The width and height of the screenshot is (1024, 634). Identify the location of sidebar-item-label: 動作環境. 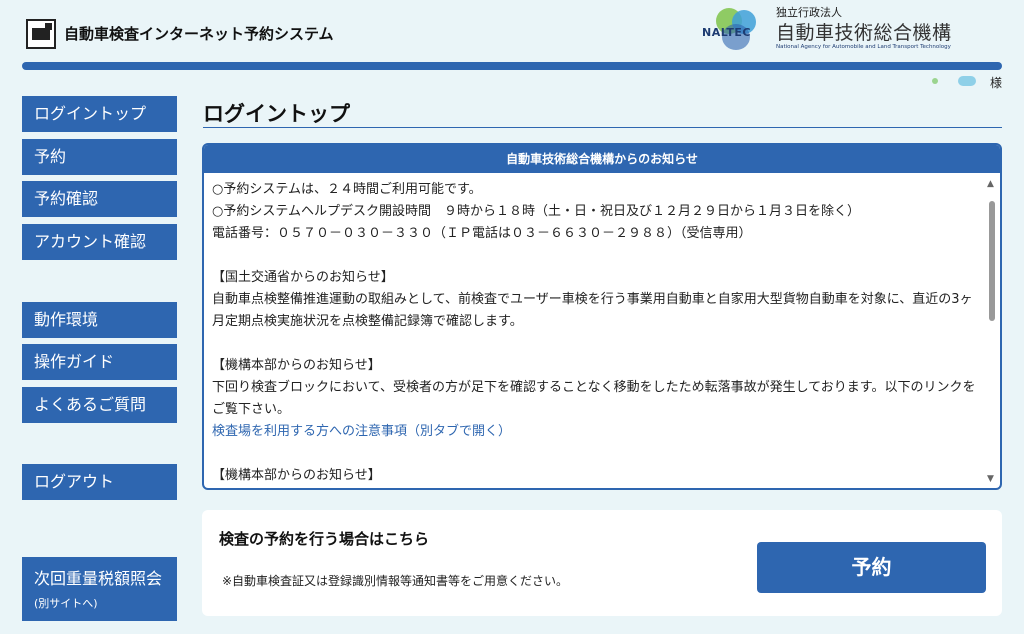
(66, 319).